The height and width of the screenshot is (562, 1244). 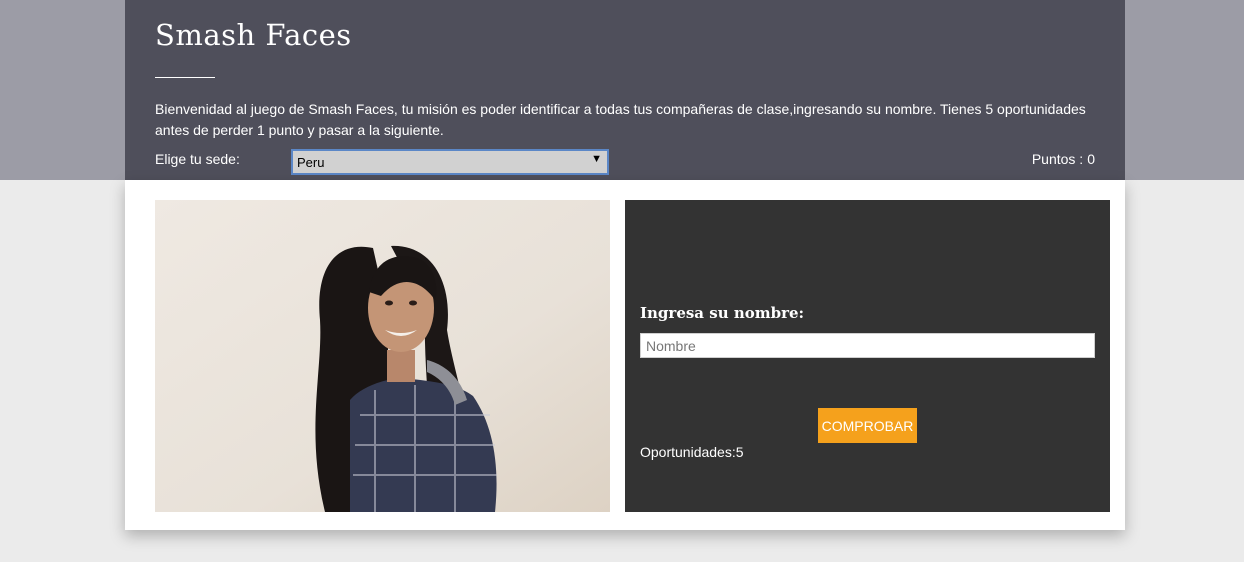 I want to click on page-title: Smash Faces, so click(x=253, y=35).